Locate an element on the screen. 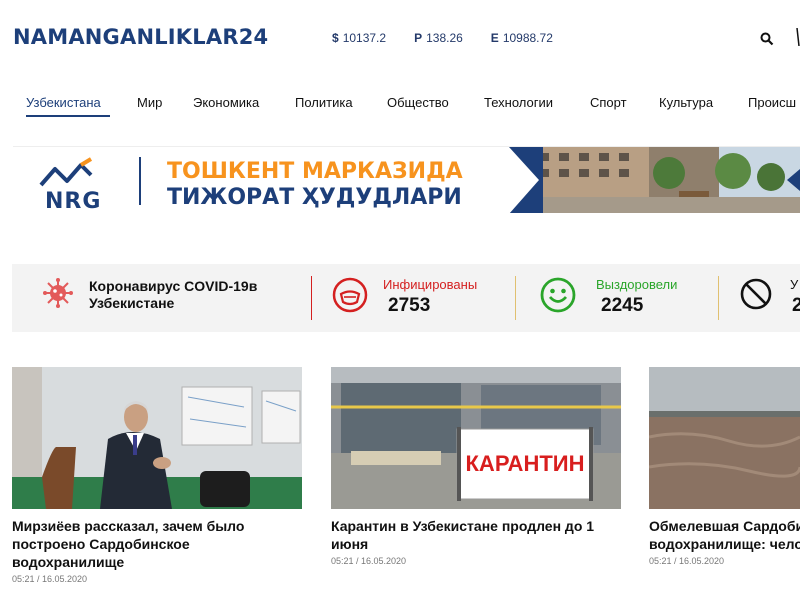  rate-usd: $10137.2 is located at coordinates (359, 38).